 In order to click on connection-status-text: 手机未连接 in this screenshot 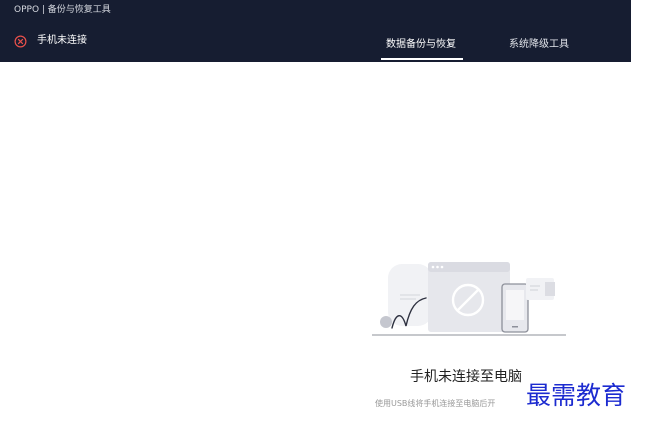, I will do `click(62, 40)`.